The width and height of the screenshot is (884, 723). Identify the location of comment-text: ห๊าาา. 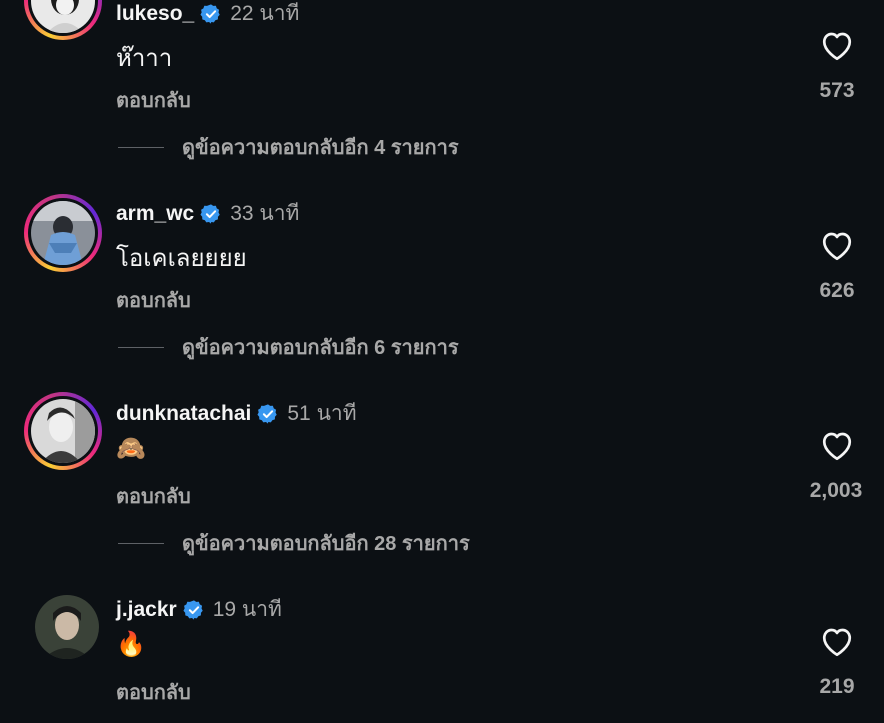
(144, 58).